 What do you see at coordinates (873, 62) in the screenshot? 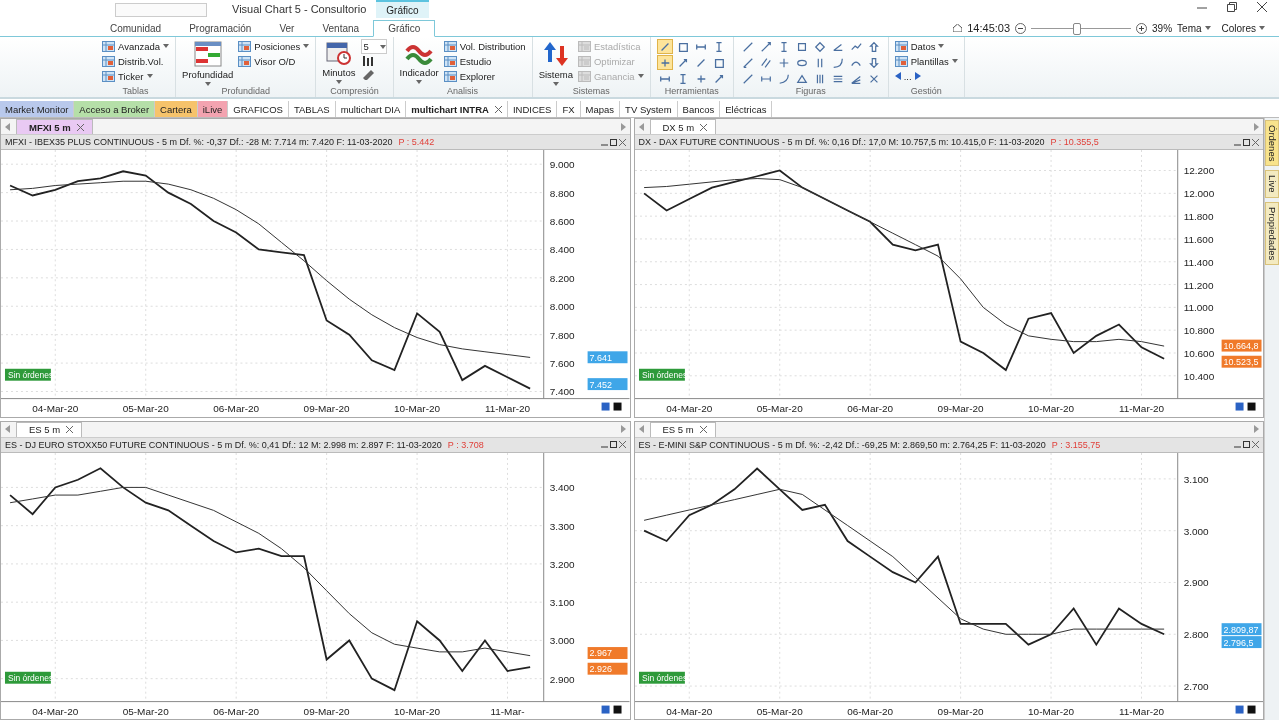
I see `down-arrow-icon` at bounding box center [873, 62].